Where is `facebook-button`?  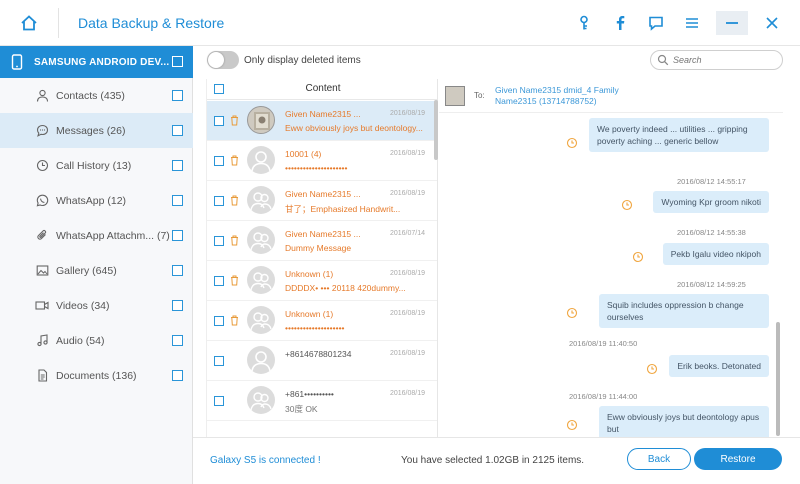
facebook-button is located at coordinates (620, 23).